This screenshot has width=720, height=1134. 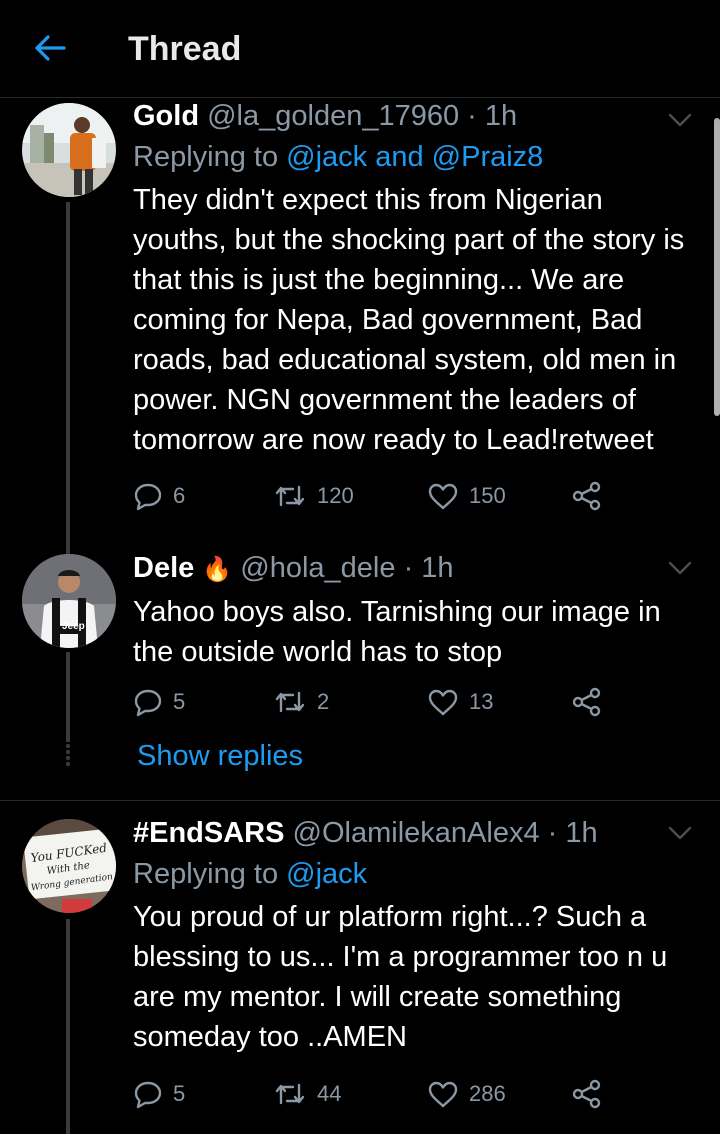 I want to click on svg-text: Jeep, so click(x=73, y=626).